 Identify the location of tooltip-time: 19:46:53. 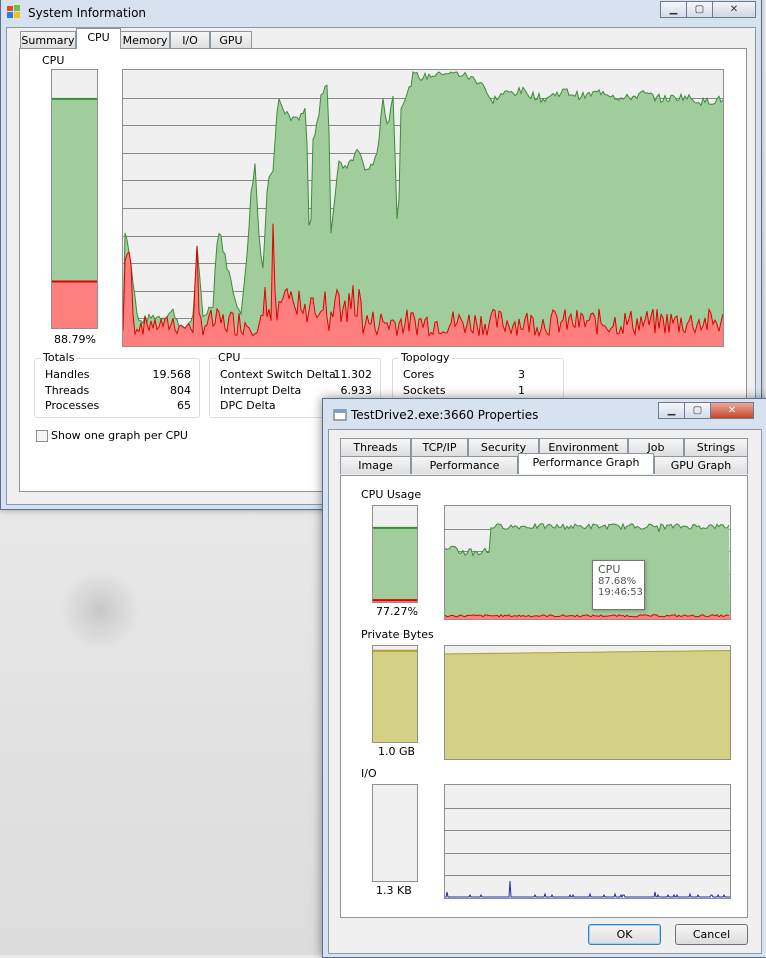
(620, 592).